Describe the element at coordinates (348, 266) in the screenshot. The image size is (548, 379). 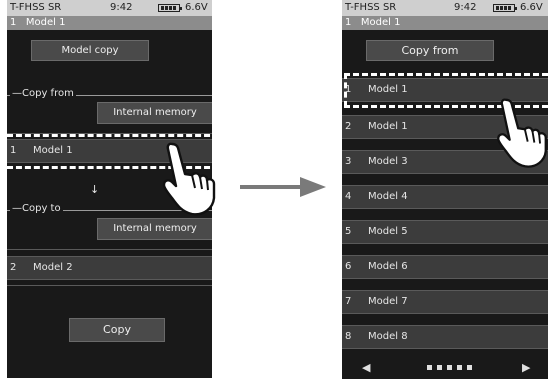
I see `model-number: 6` at that location.